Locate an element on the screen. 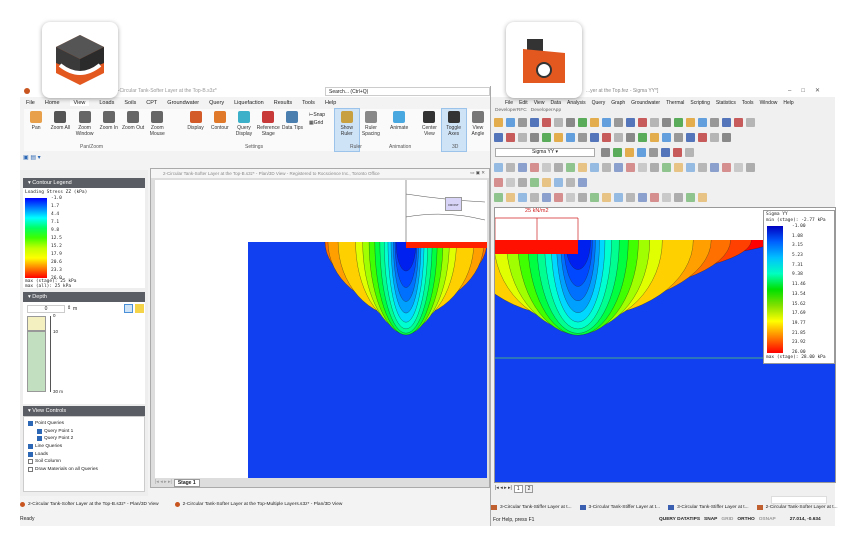 This screenshot has width=868, height=544. grid-toggle: ▦Grid is located at coordinates (317, 123).